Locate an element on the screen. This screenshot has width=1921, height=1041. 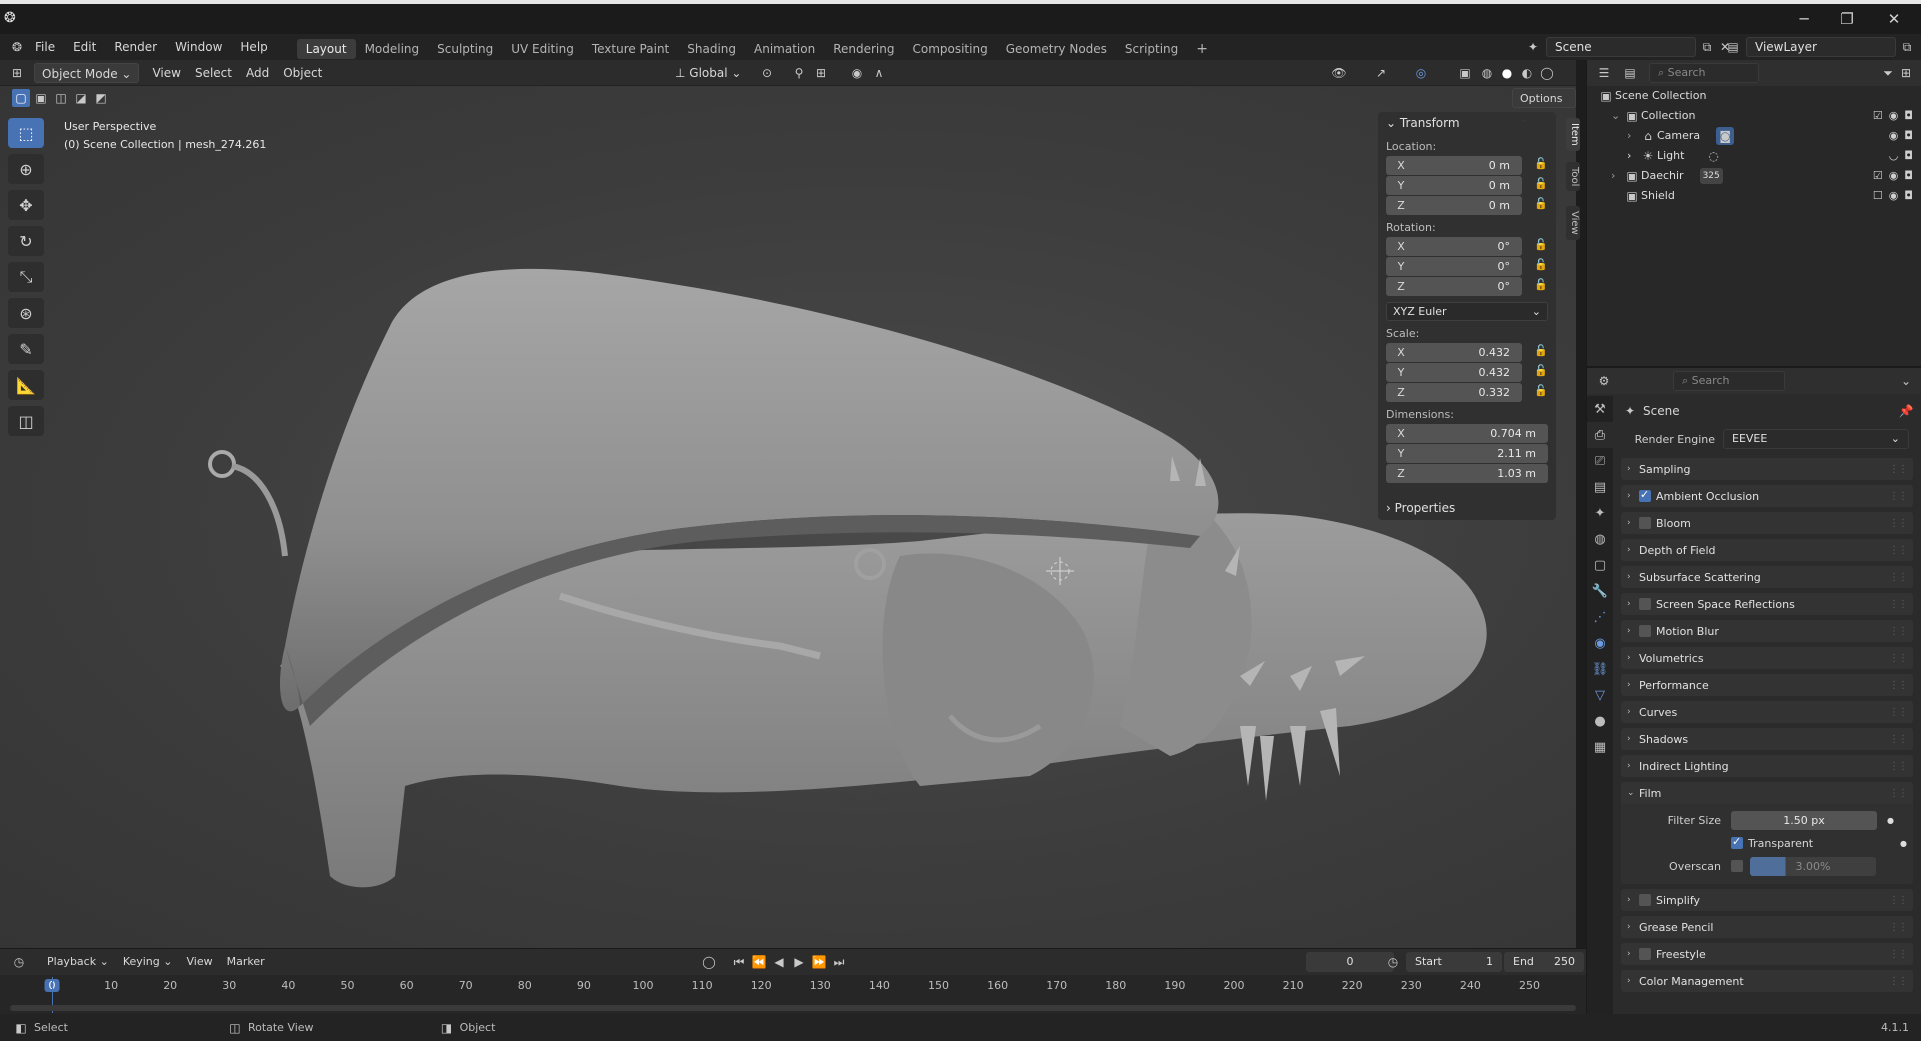
minimize-icon: ─ is located at coordinates (1804, 20).